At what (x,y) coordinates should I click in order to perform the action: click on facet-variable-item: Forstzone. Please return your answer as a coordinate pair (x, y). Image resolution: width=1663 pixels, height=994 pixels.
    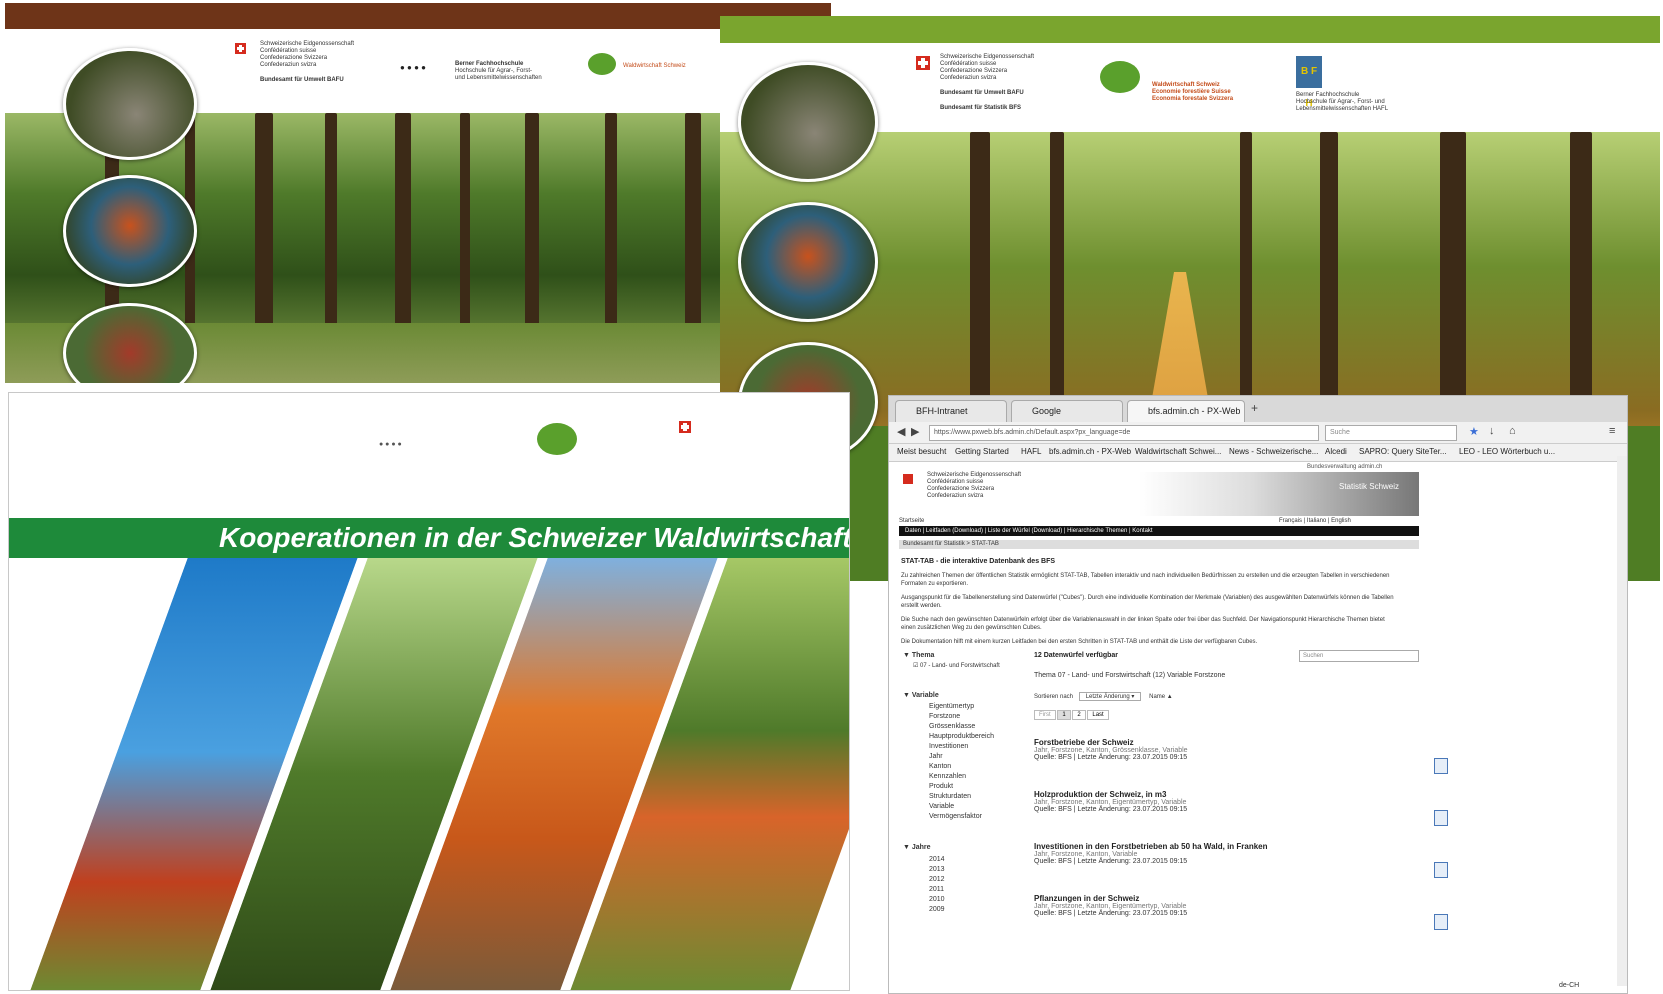
    Looking at the image, I should click on (944, 716).